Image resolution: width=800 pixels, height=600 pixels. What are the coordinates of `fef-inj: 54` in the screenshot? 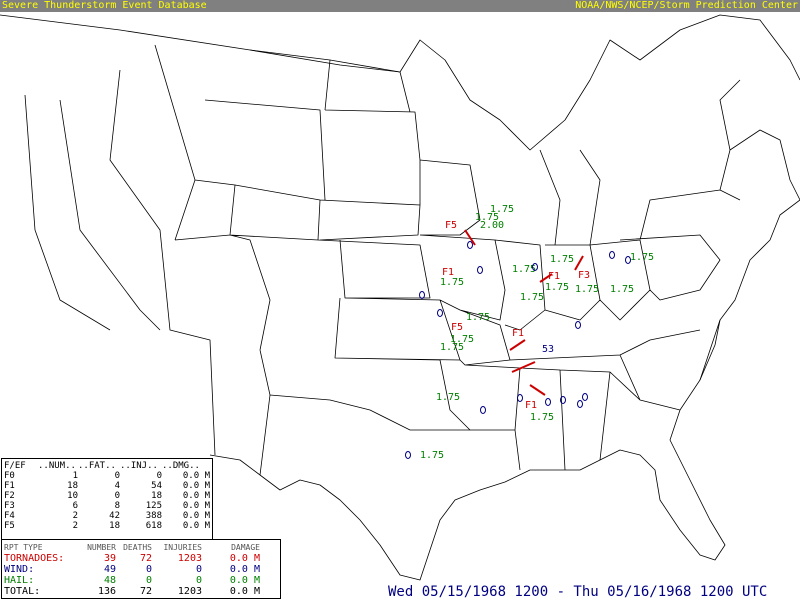 It's located at (156, 486).